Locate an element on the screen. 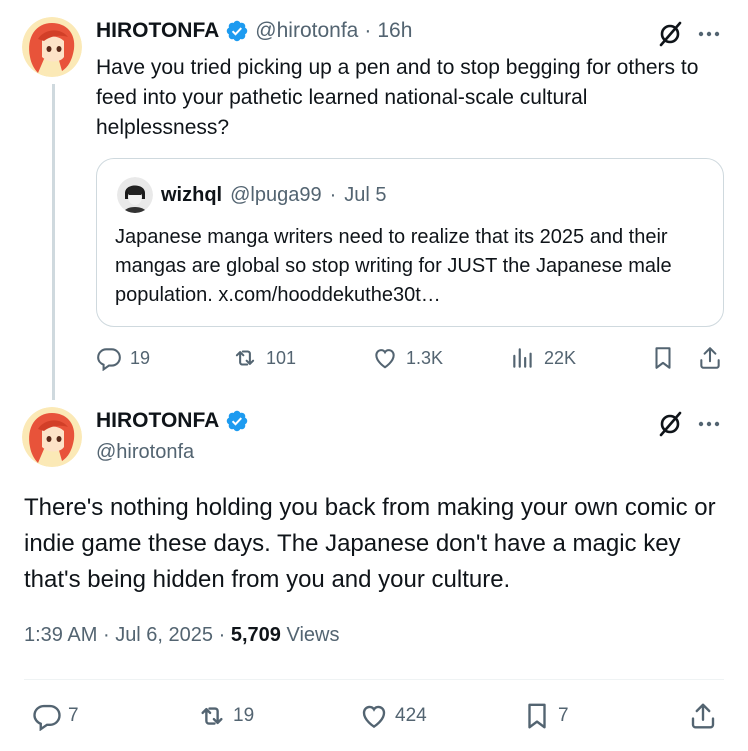 Image resolution: width=748 pixels, height=751 pixels. quote-header: wizhql @lpuga99 · Jul 5 is located at coordinates (252, 195).